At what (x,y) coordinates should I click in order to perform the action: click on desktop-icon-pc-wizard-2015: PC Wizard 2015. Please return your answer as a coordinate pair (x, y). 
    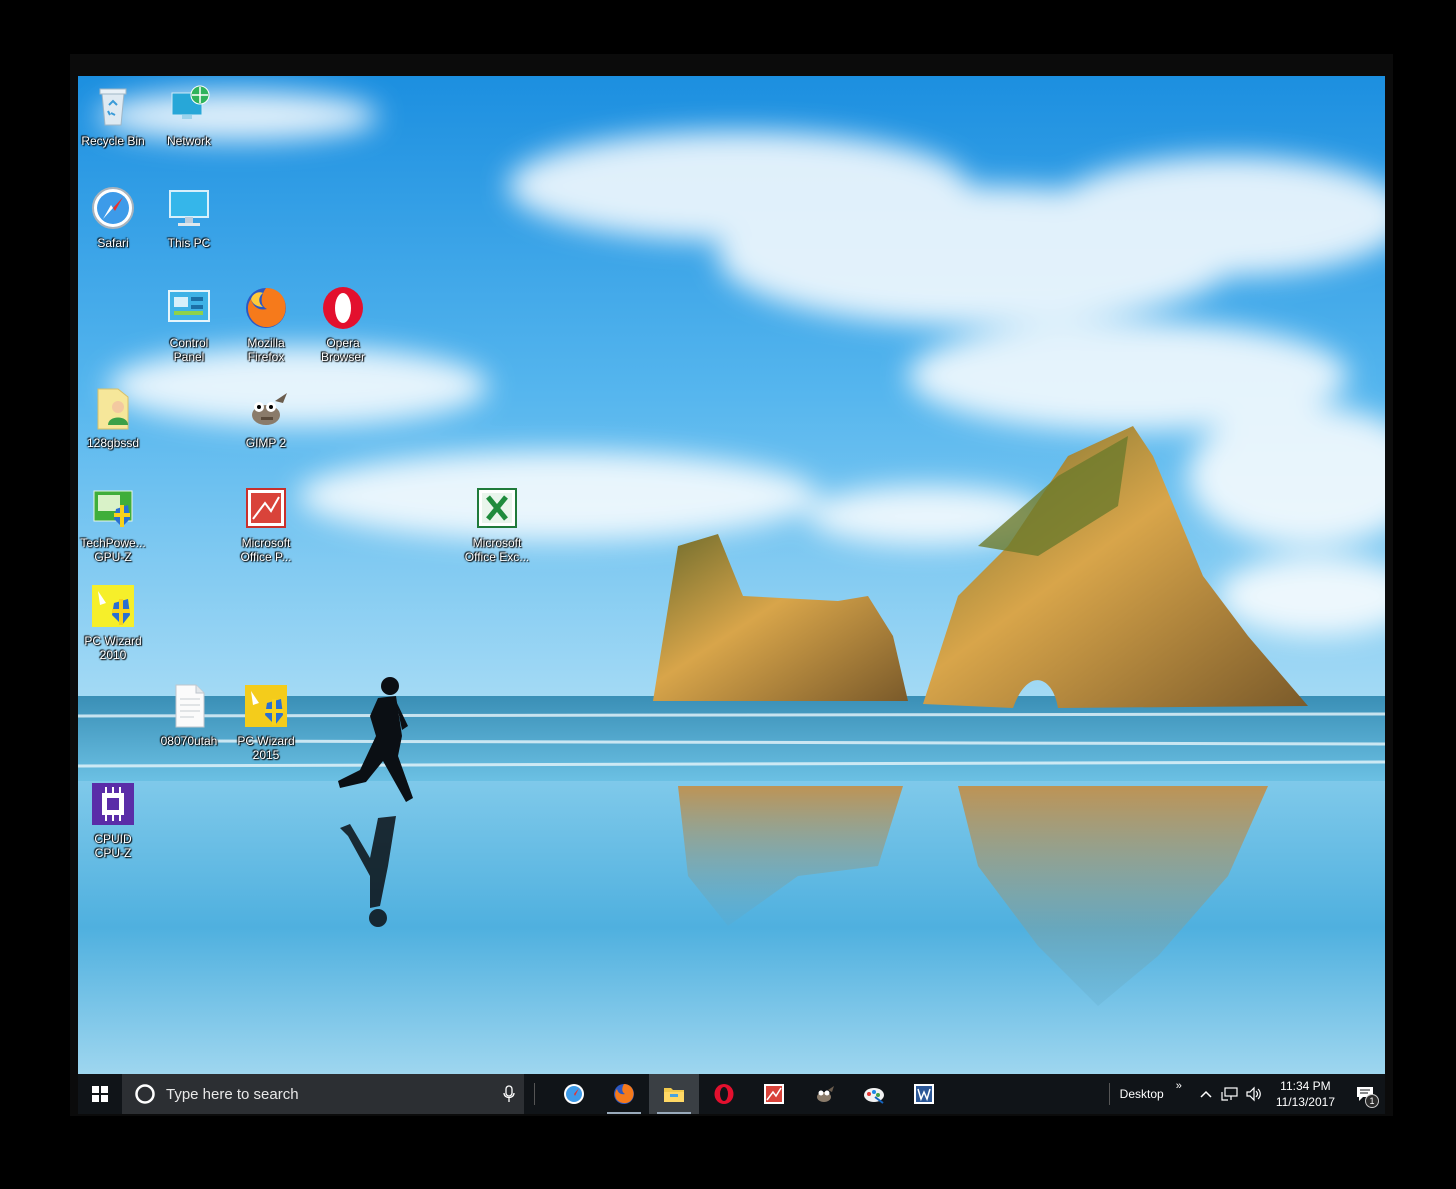
    Looking at the image, I should click on (266, 721).